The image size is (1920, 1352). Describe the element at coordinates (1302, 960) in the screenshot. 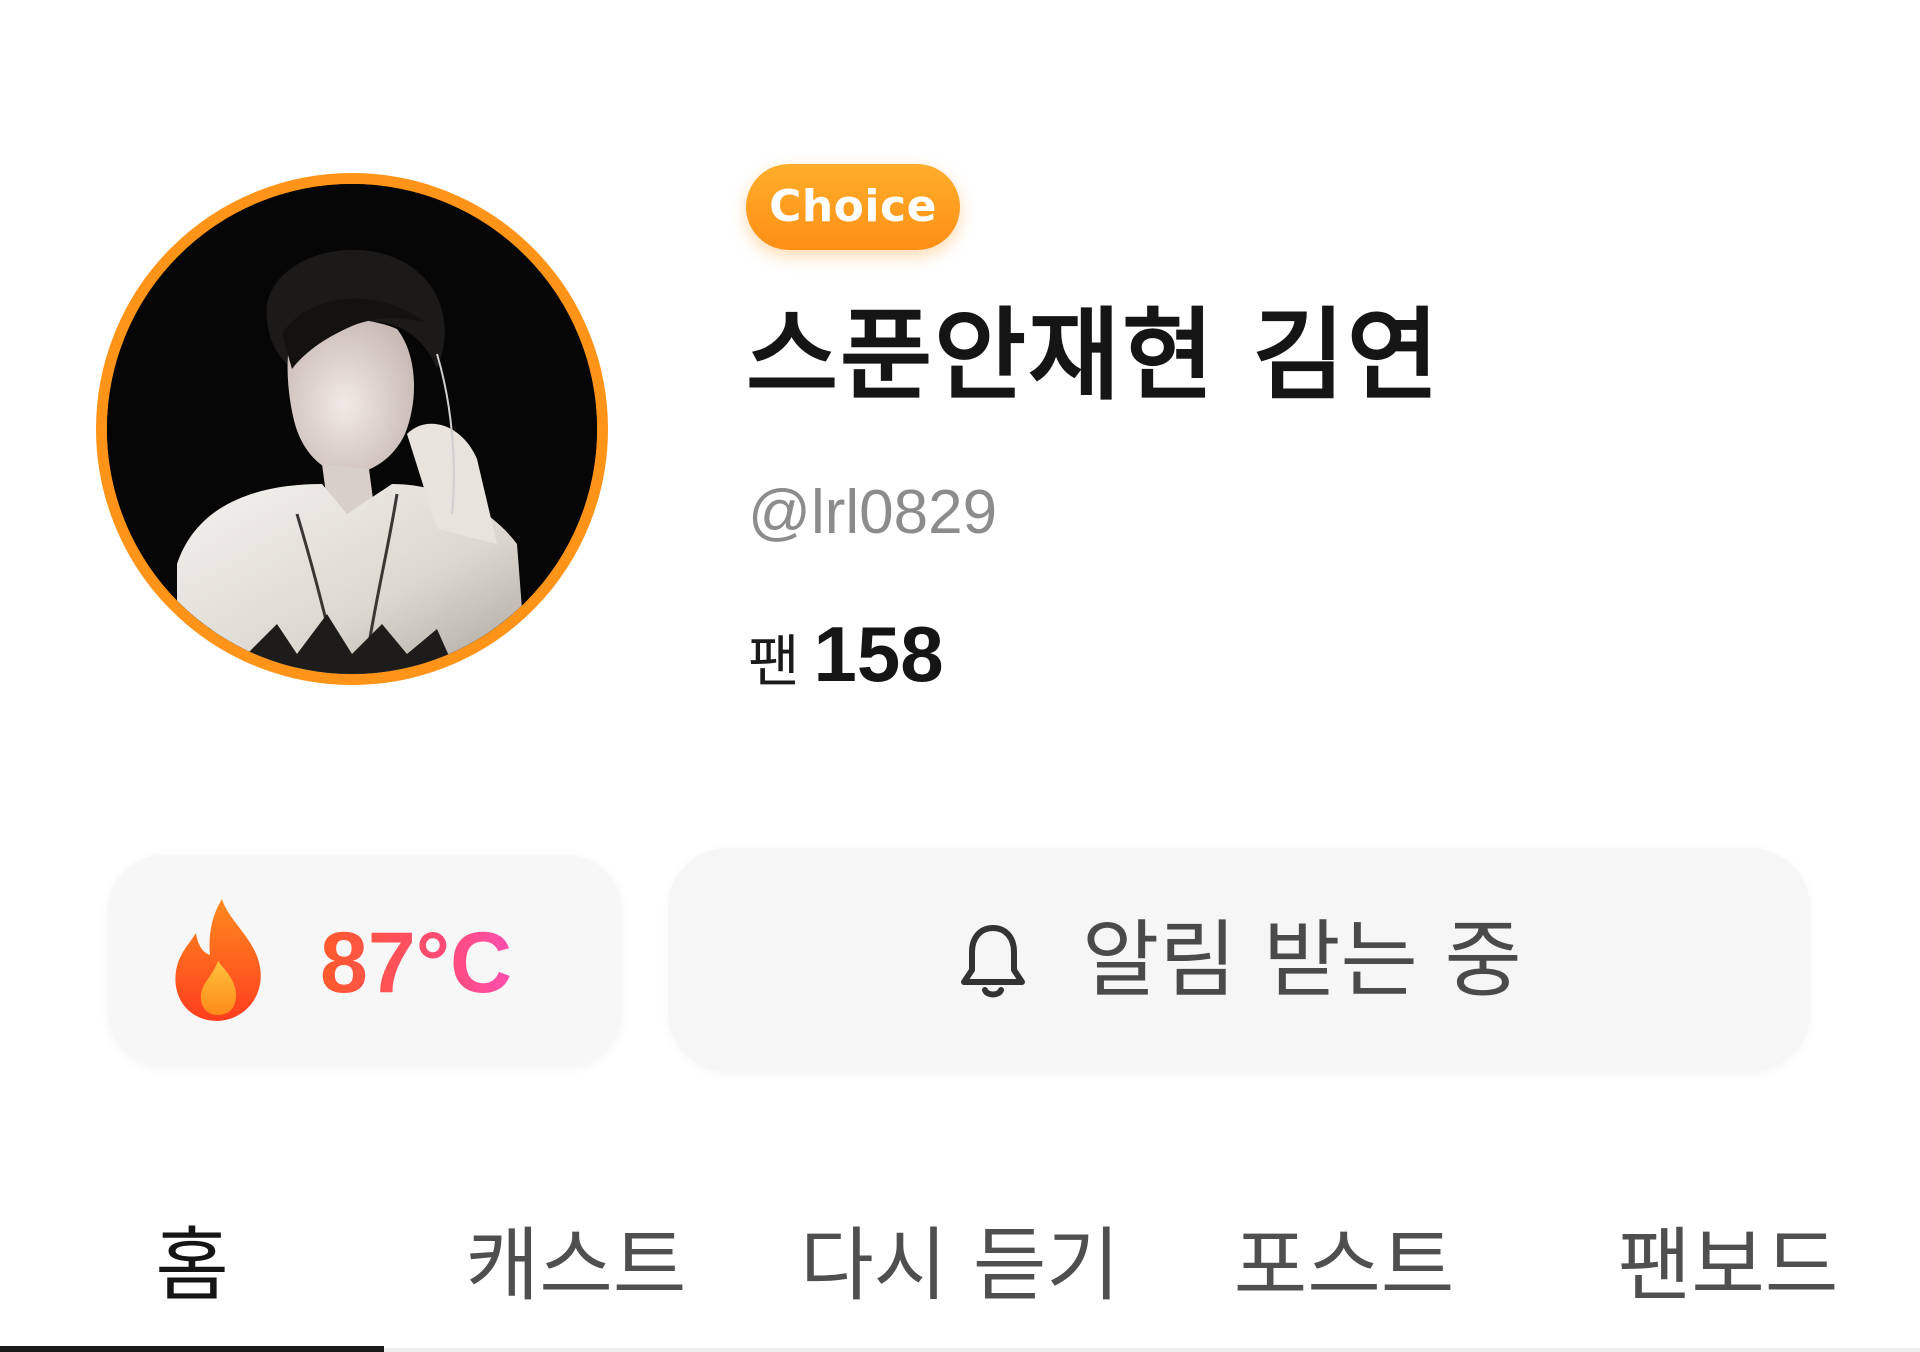

I see `notification-label: 알림 받는 중` at that location.